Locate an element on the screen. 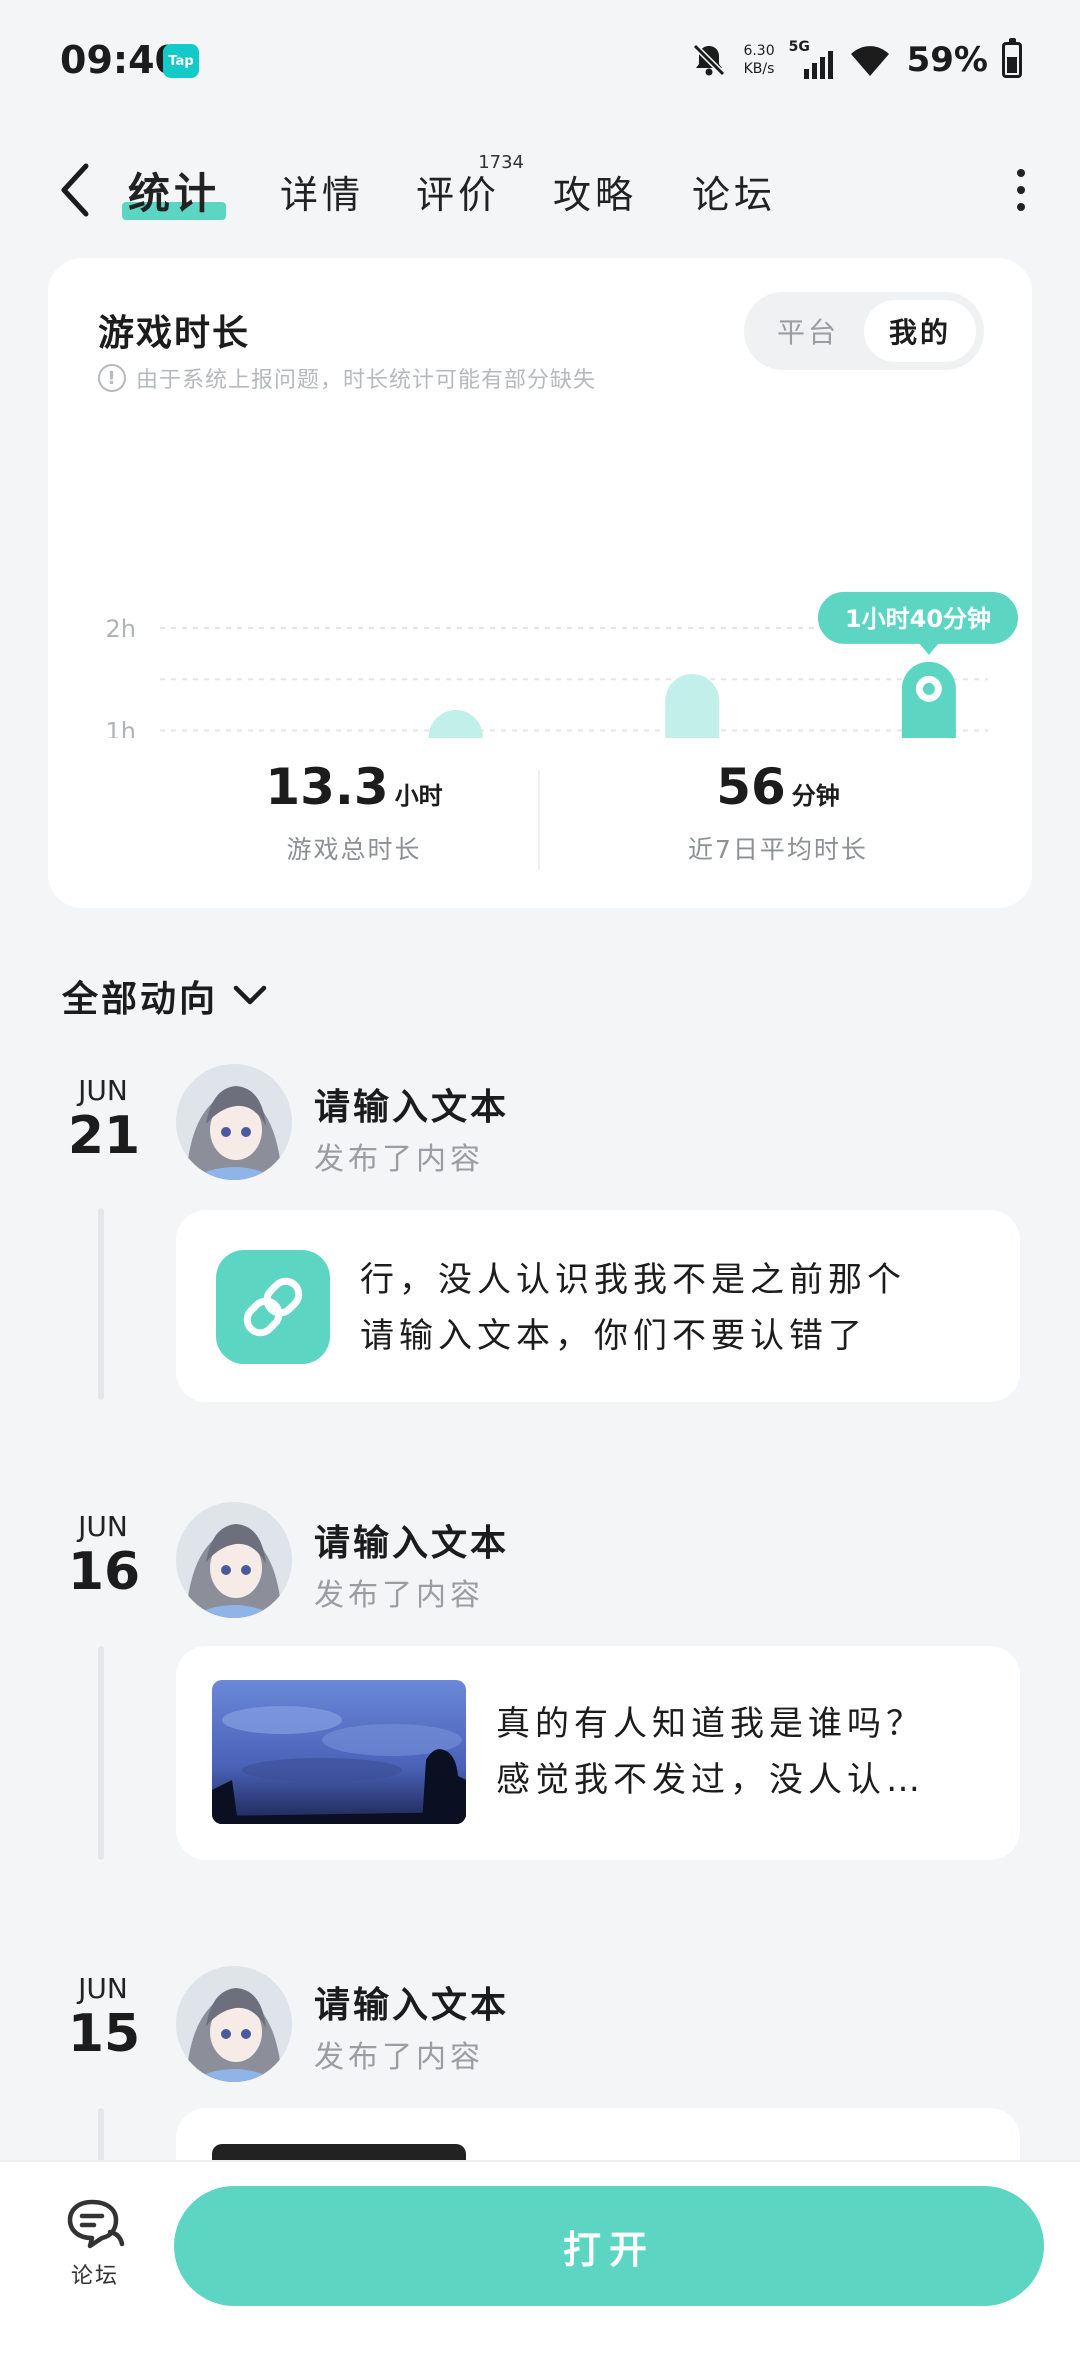  post-text: 行，没人认识我我不是之前那个 请输入文本，你们不要认错了 is located at coordinates (633, 1308).